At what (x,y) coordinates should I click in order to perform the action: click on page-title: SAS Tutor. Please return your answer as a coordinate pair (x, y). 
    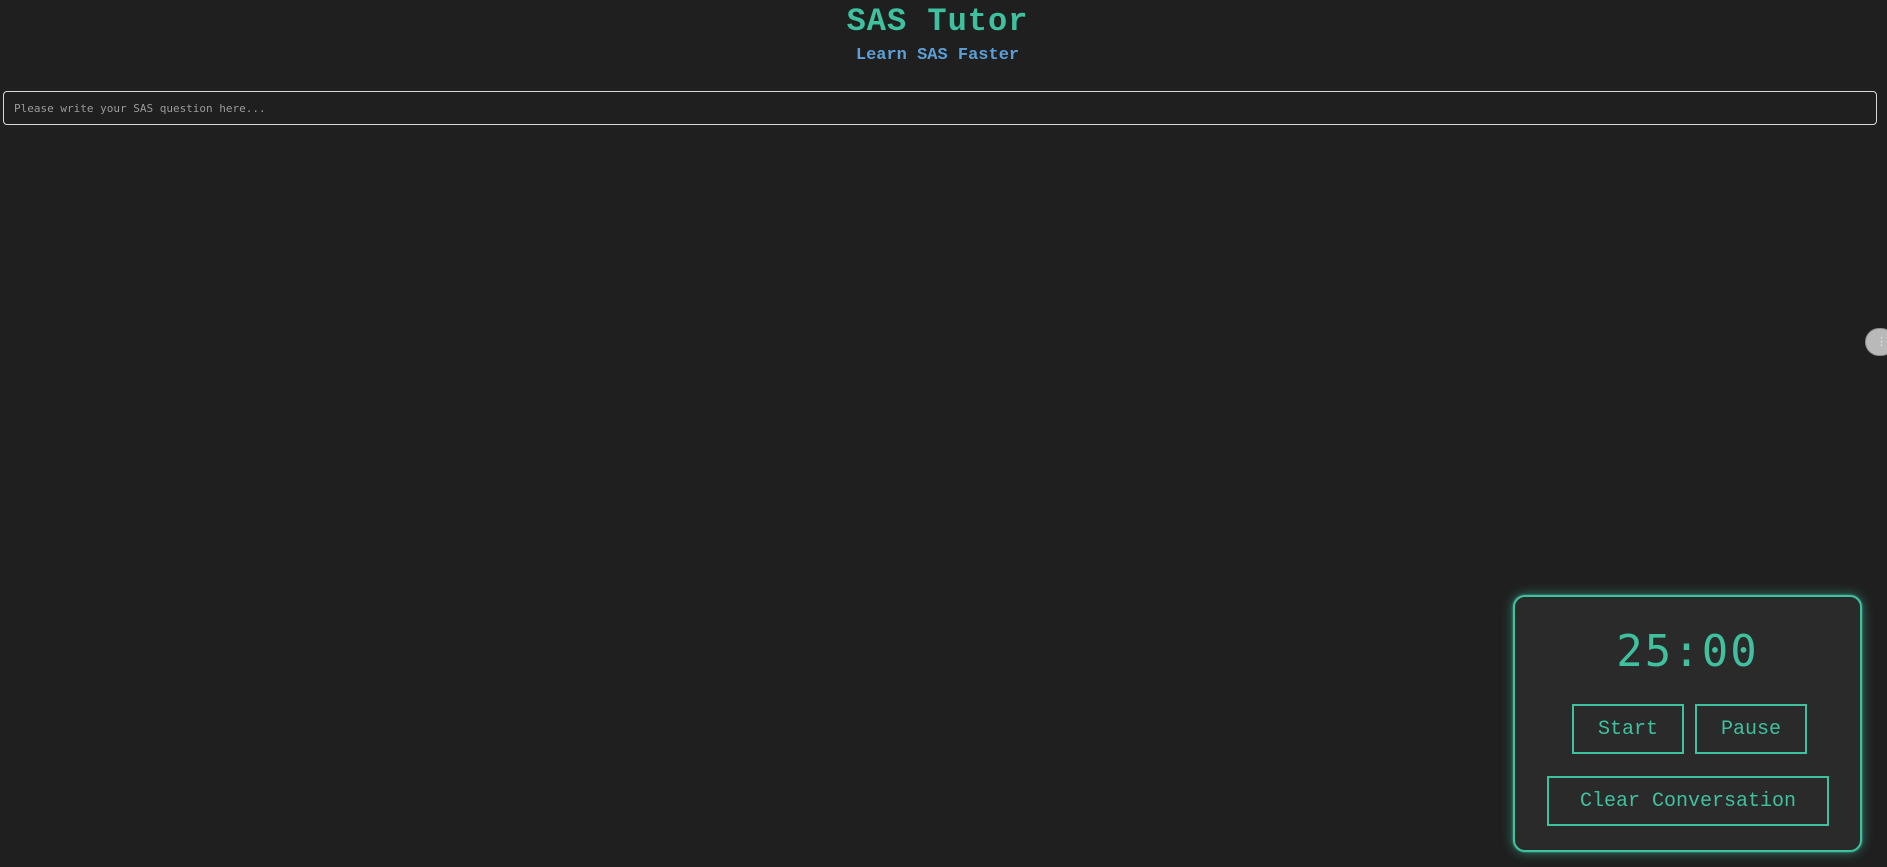
    Looking at the image, I should click on (937, 21).